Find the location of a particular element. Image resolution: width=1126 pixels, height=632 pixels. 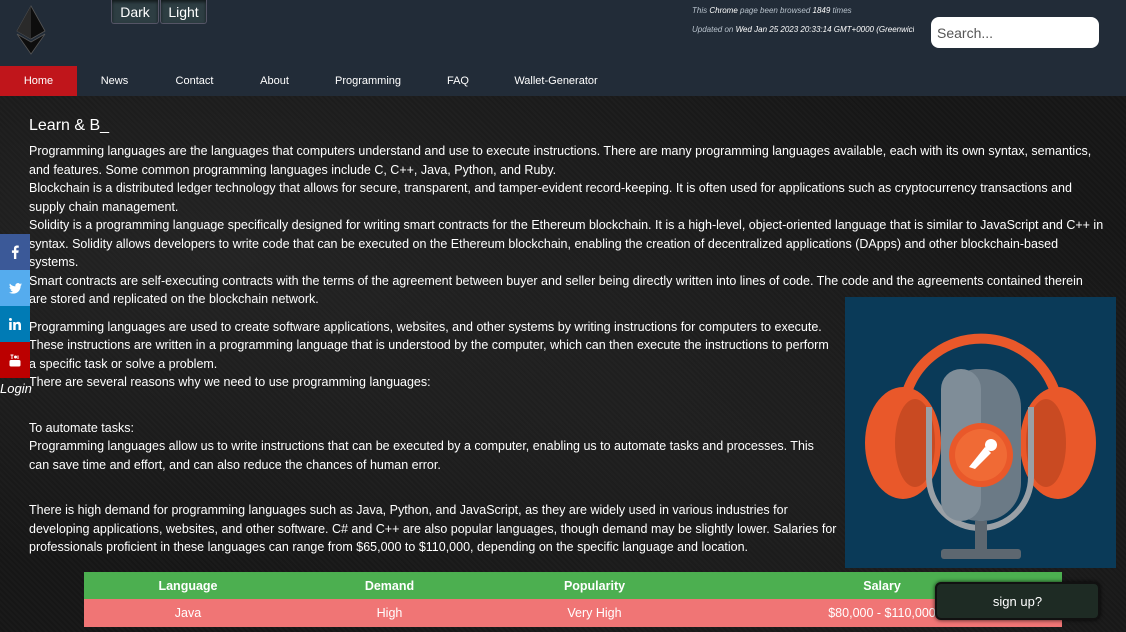

signup-button: sign up? is located at coordinates (1017, 601).